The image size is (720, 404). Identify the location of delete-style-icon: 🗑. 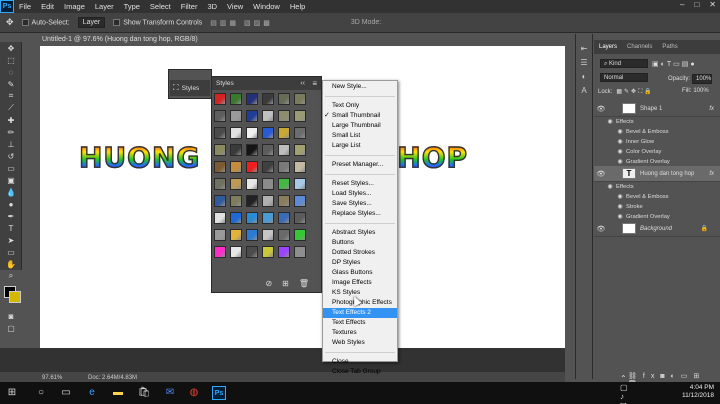
(304, 283).